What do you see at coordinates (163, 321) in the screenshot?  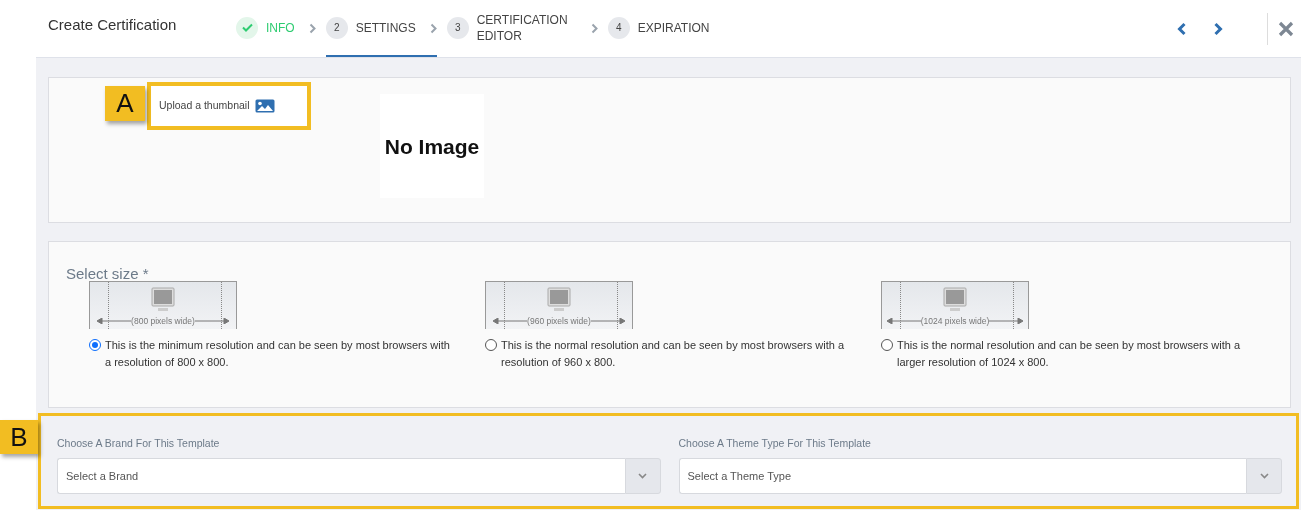 I see `dimension-label: (800 pixels wide)` at bounding box center [163, 321].